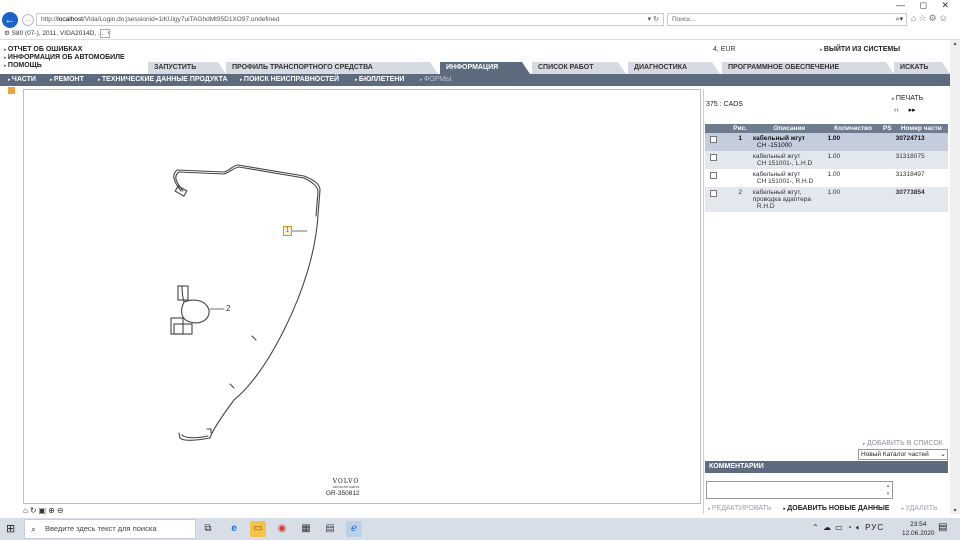 Image resolution: width=960 pixels, height=540 pixels. Describe the element at coordinates (740, 128) in the screenshot. I see `col-fig: Рис.` at that location.